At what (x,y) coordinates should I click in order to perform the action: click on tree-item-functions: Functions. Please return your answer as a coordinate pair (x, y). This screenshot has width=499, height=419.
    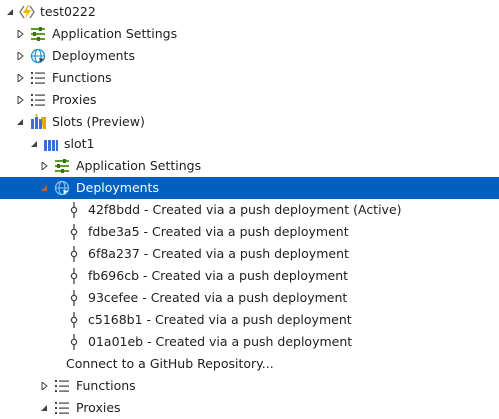
    Looking at the image, I should click on (249, 78).